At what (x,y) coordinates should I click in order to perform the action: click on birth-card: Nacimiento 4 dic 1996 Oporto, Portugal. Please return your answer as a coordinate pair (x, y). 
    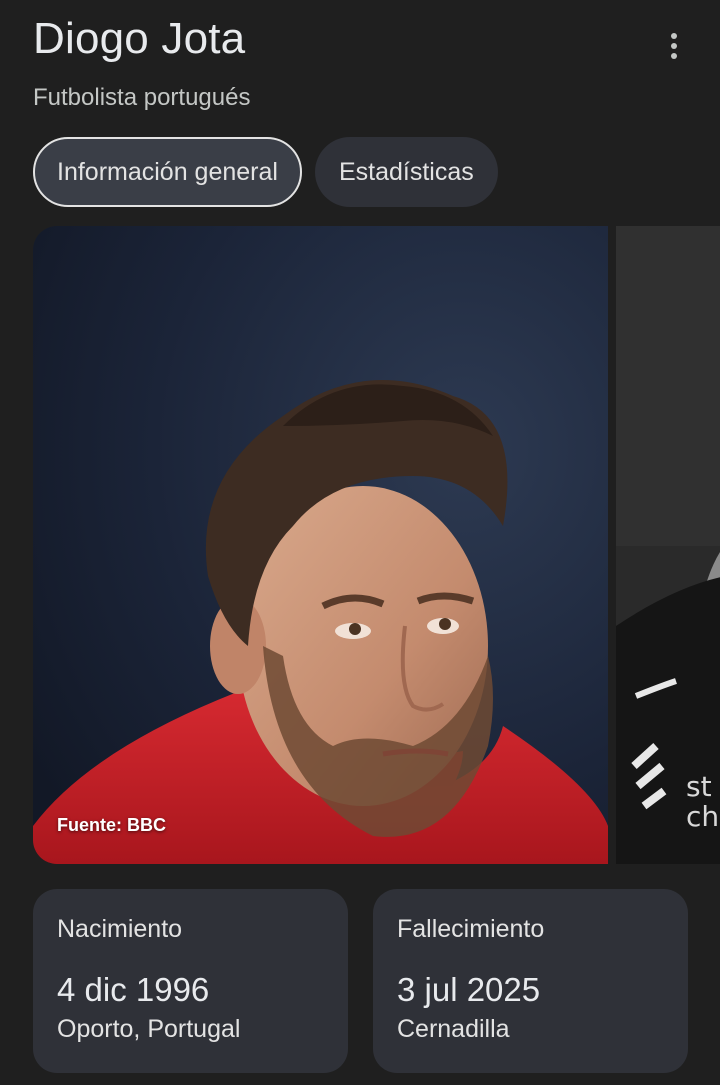
    Looking at the image, I should click on (190, 981).